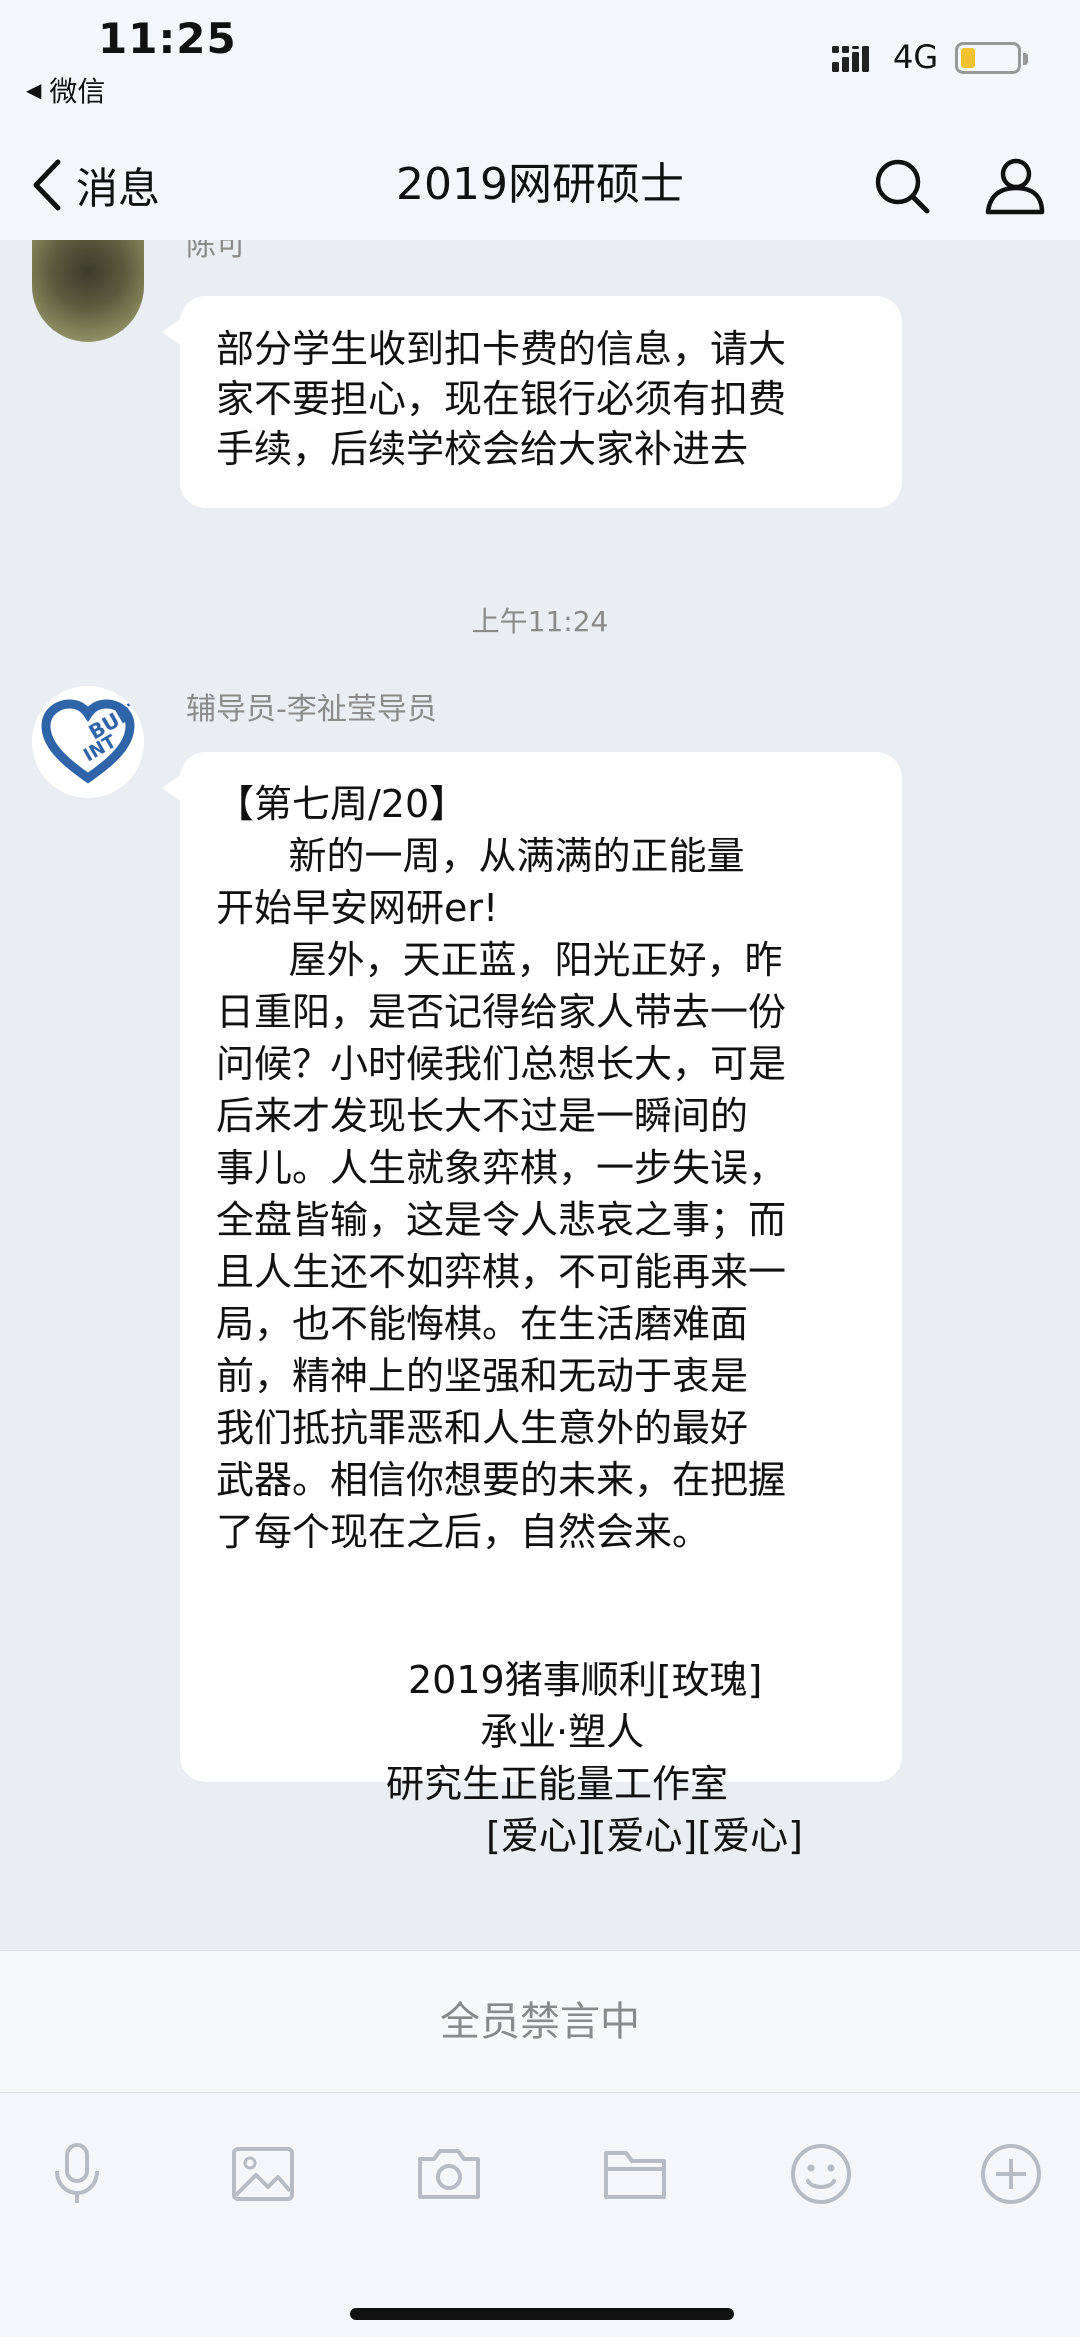 Image resolution: width=1080 pixels, height=2337 pixels. I want to click on message-line: 家不要担心，现在银行必须有扣费, so click(501, 399).